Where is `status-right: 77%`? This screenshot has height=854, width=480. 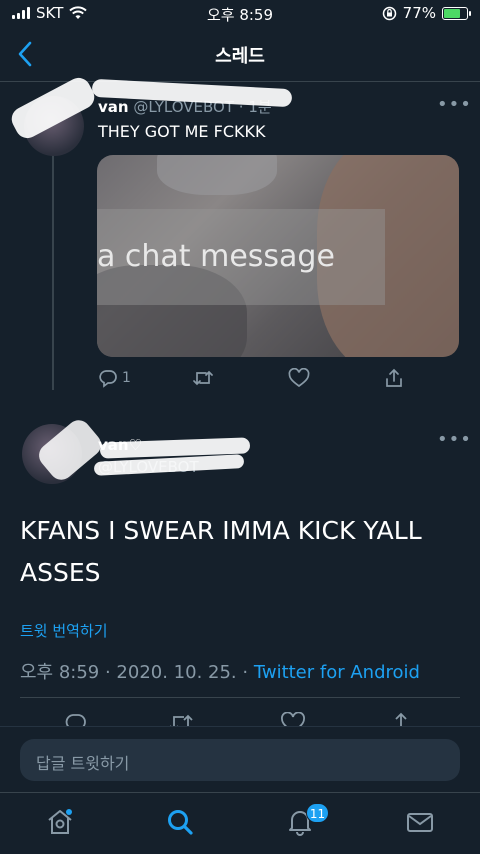
status-right: 77% is located at coordinates (426, 13).